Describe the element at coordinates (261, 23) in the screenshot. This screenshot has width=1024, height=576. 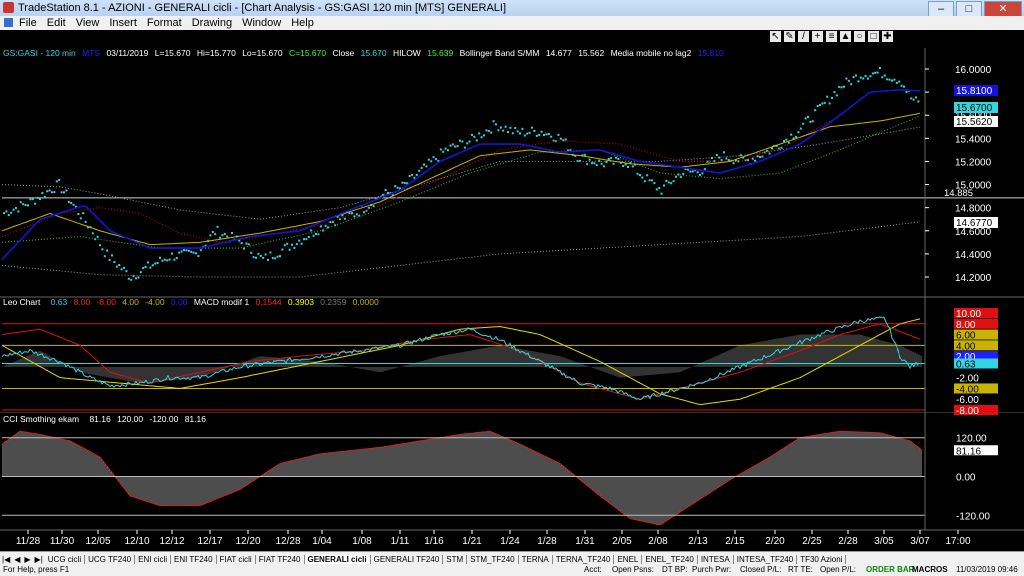
I see `menu-window: Window` at that location.